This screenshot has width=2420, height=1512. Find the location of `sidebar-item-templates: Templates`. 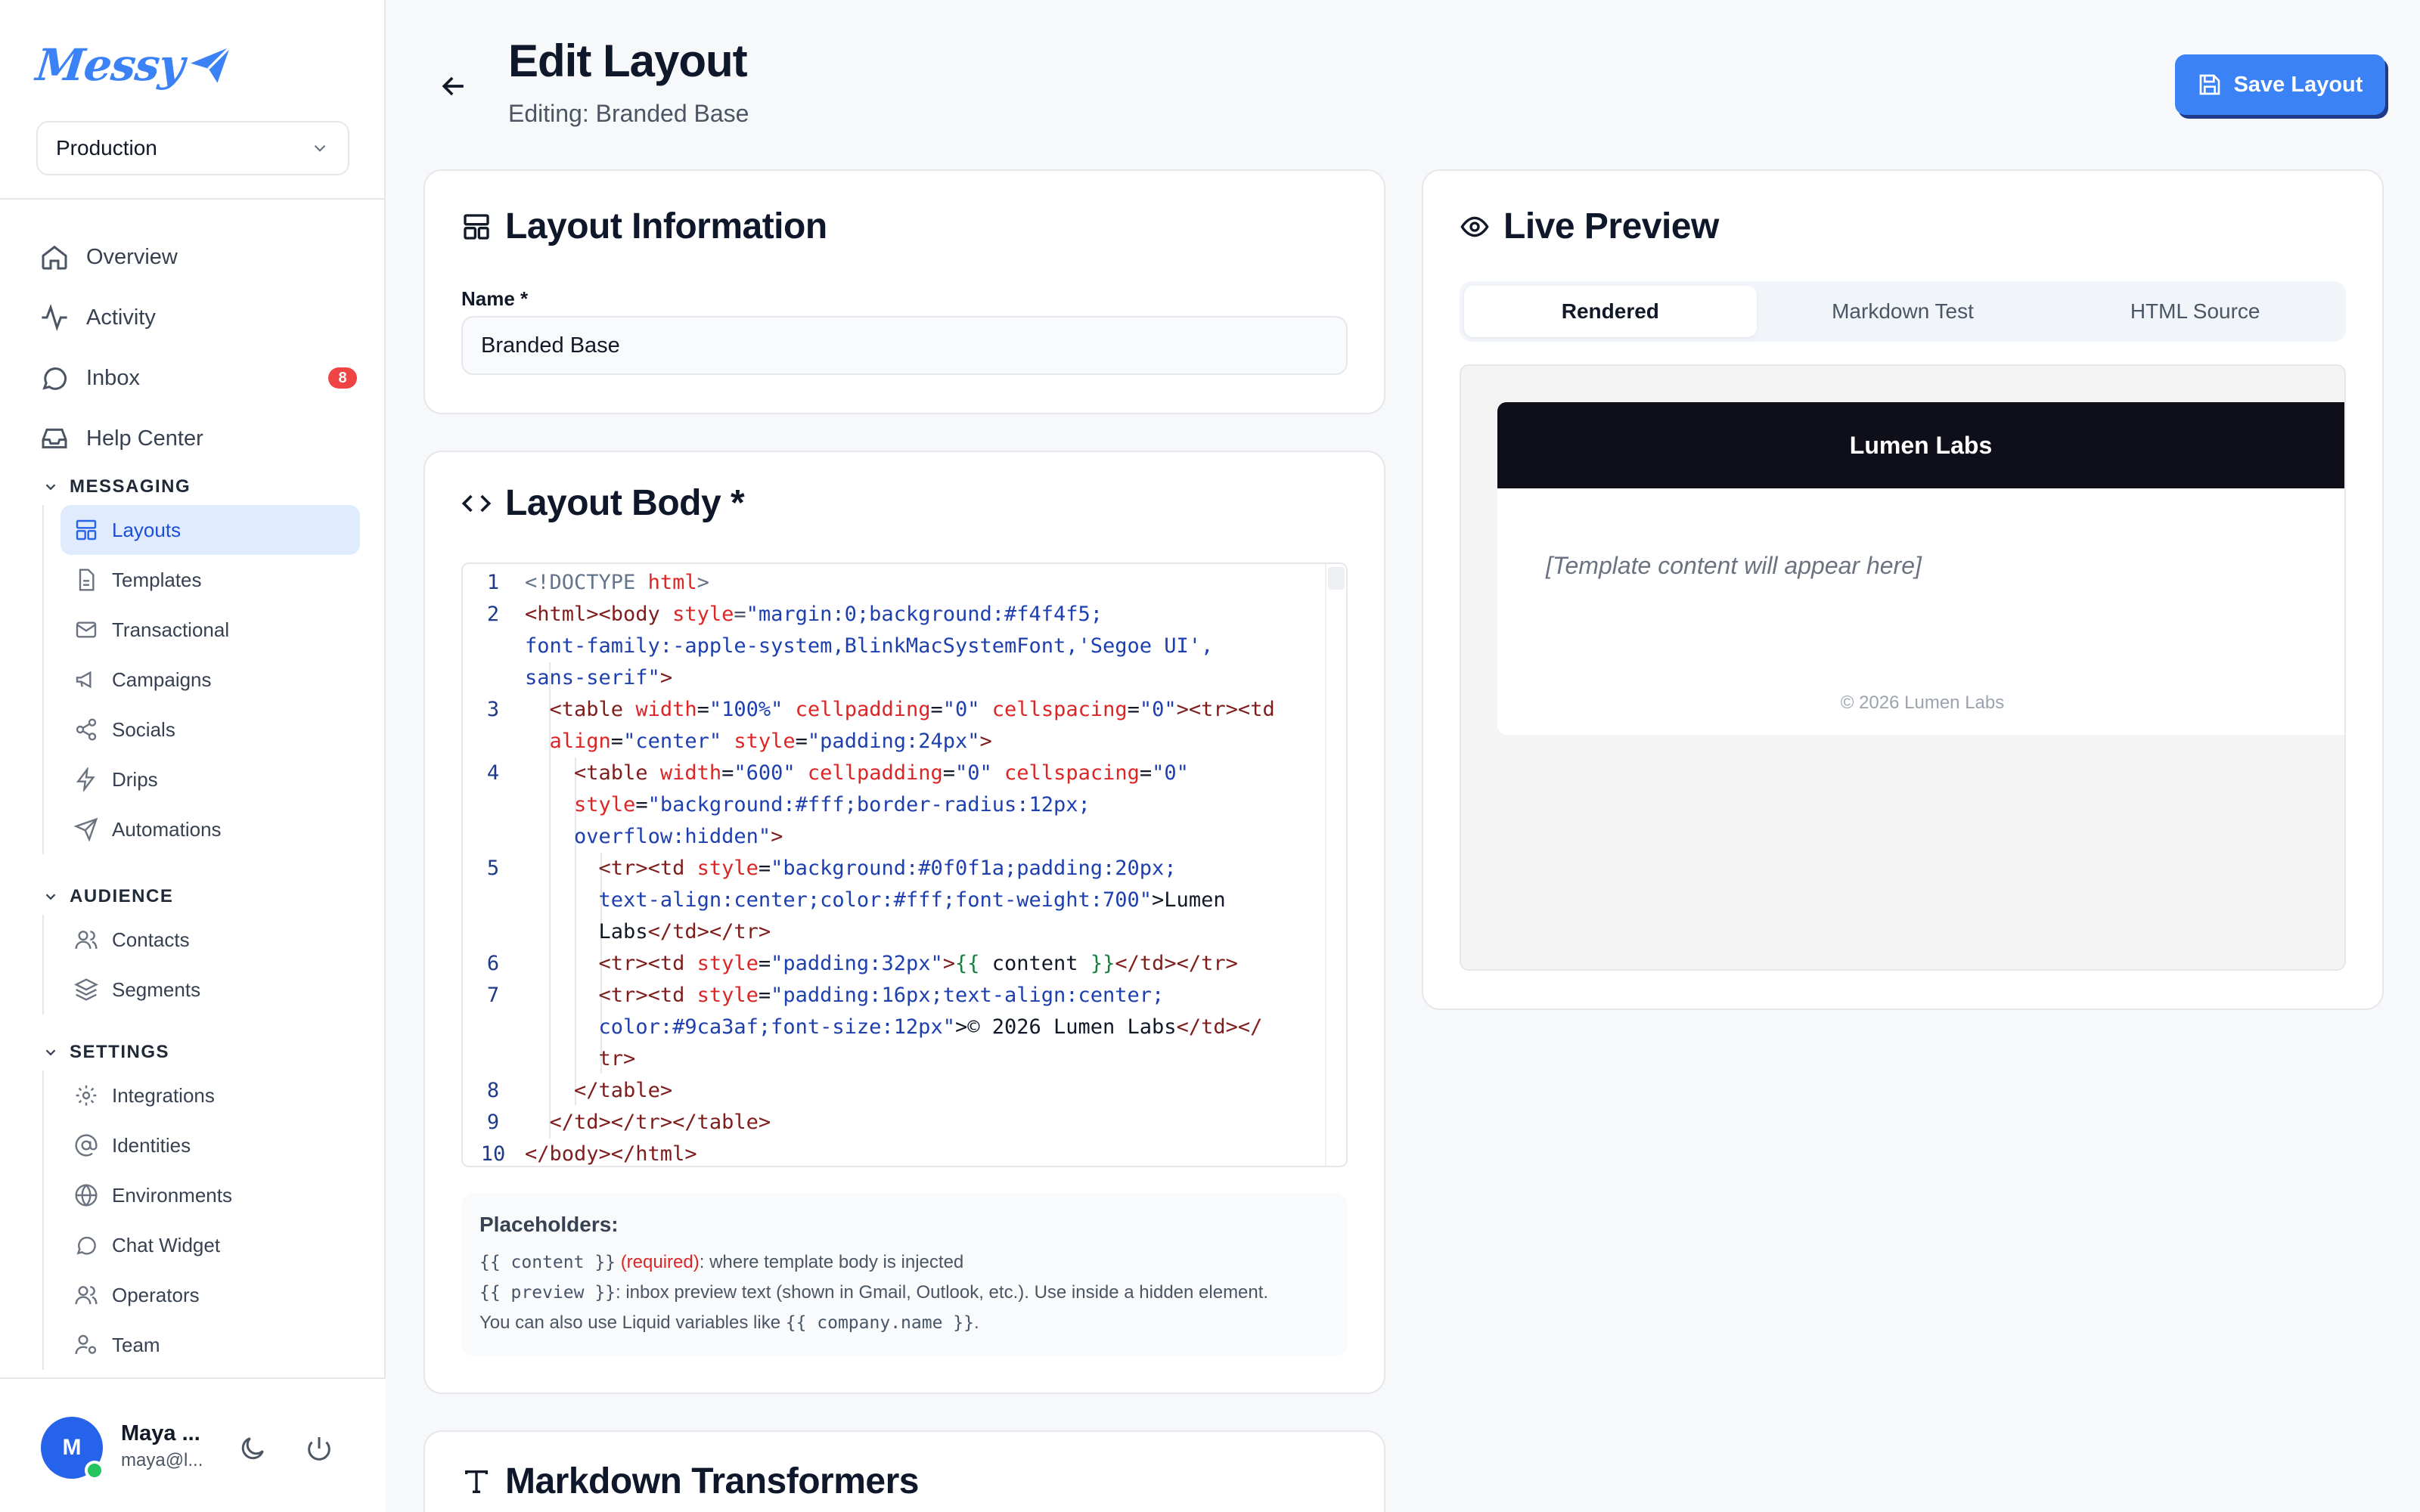

sidebar-item-templates: Templates is located at coordinates (210, 580).